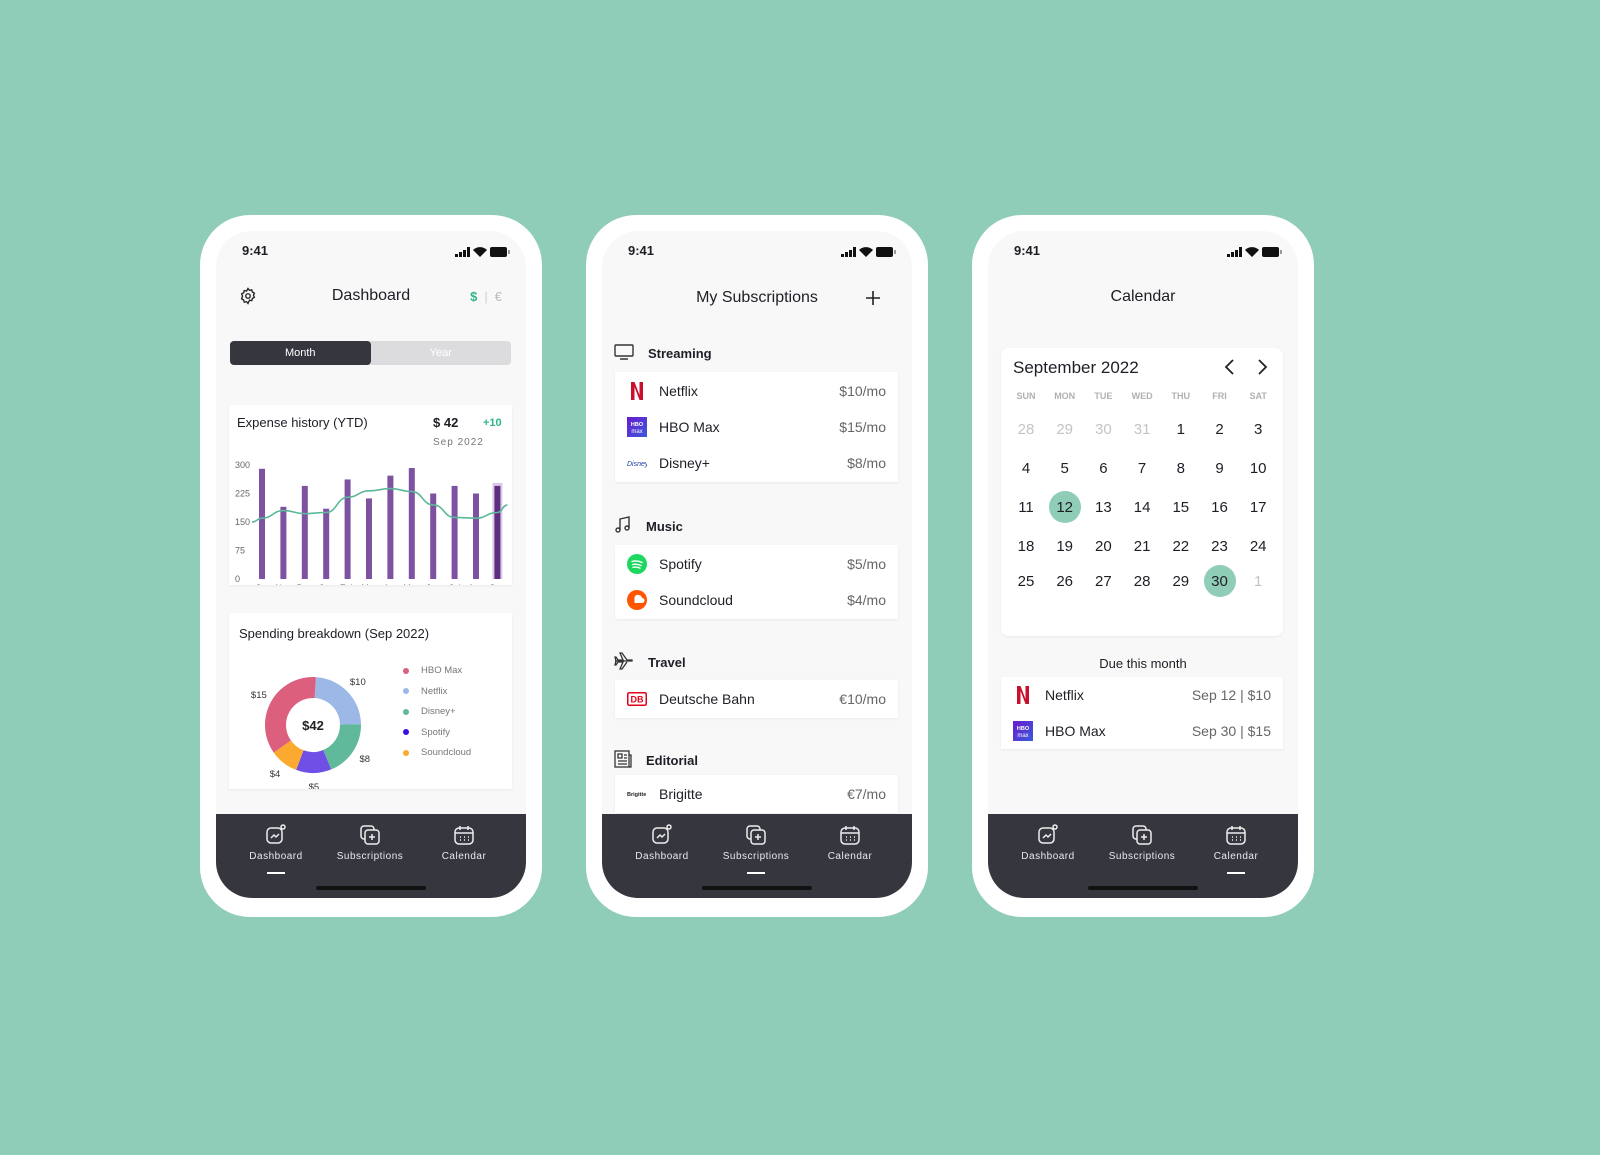 This screenshot has width=1600, height=1155. I want to click on subscription-row-soundcloud: Soundcloud $4/mo, so click(756, 600).